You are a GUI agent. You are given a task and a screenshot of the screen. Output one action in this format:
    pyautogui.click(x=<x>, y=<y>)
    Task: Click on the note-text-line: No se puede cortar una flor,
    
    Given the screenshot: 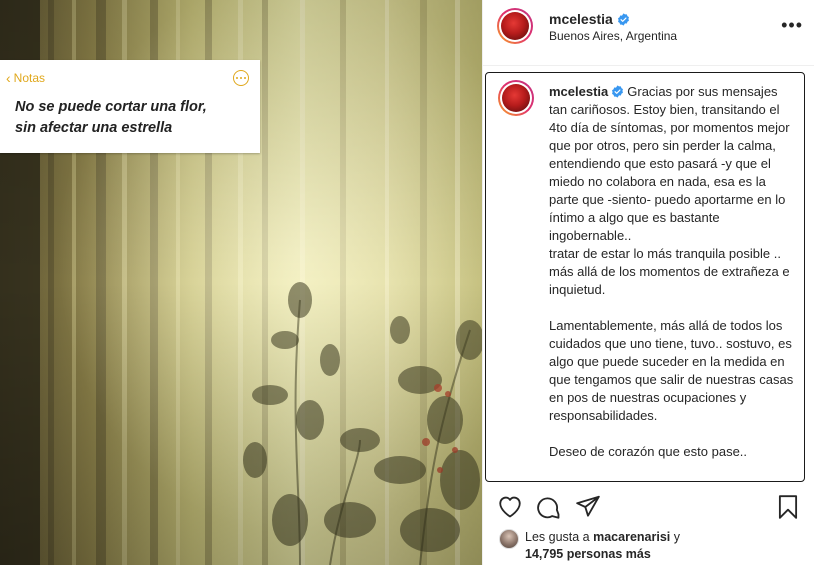 What is the action you would take?
    pyautogui.click(x=111, y=107)
    